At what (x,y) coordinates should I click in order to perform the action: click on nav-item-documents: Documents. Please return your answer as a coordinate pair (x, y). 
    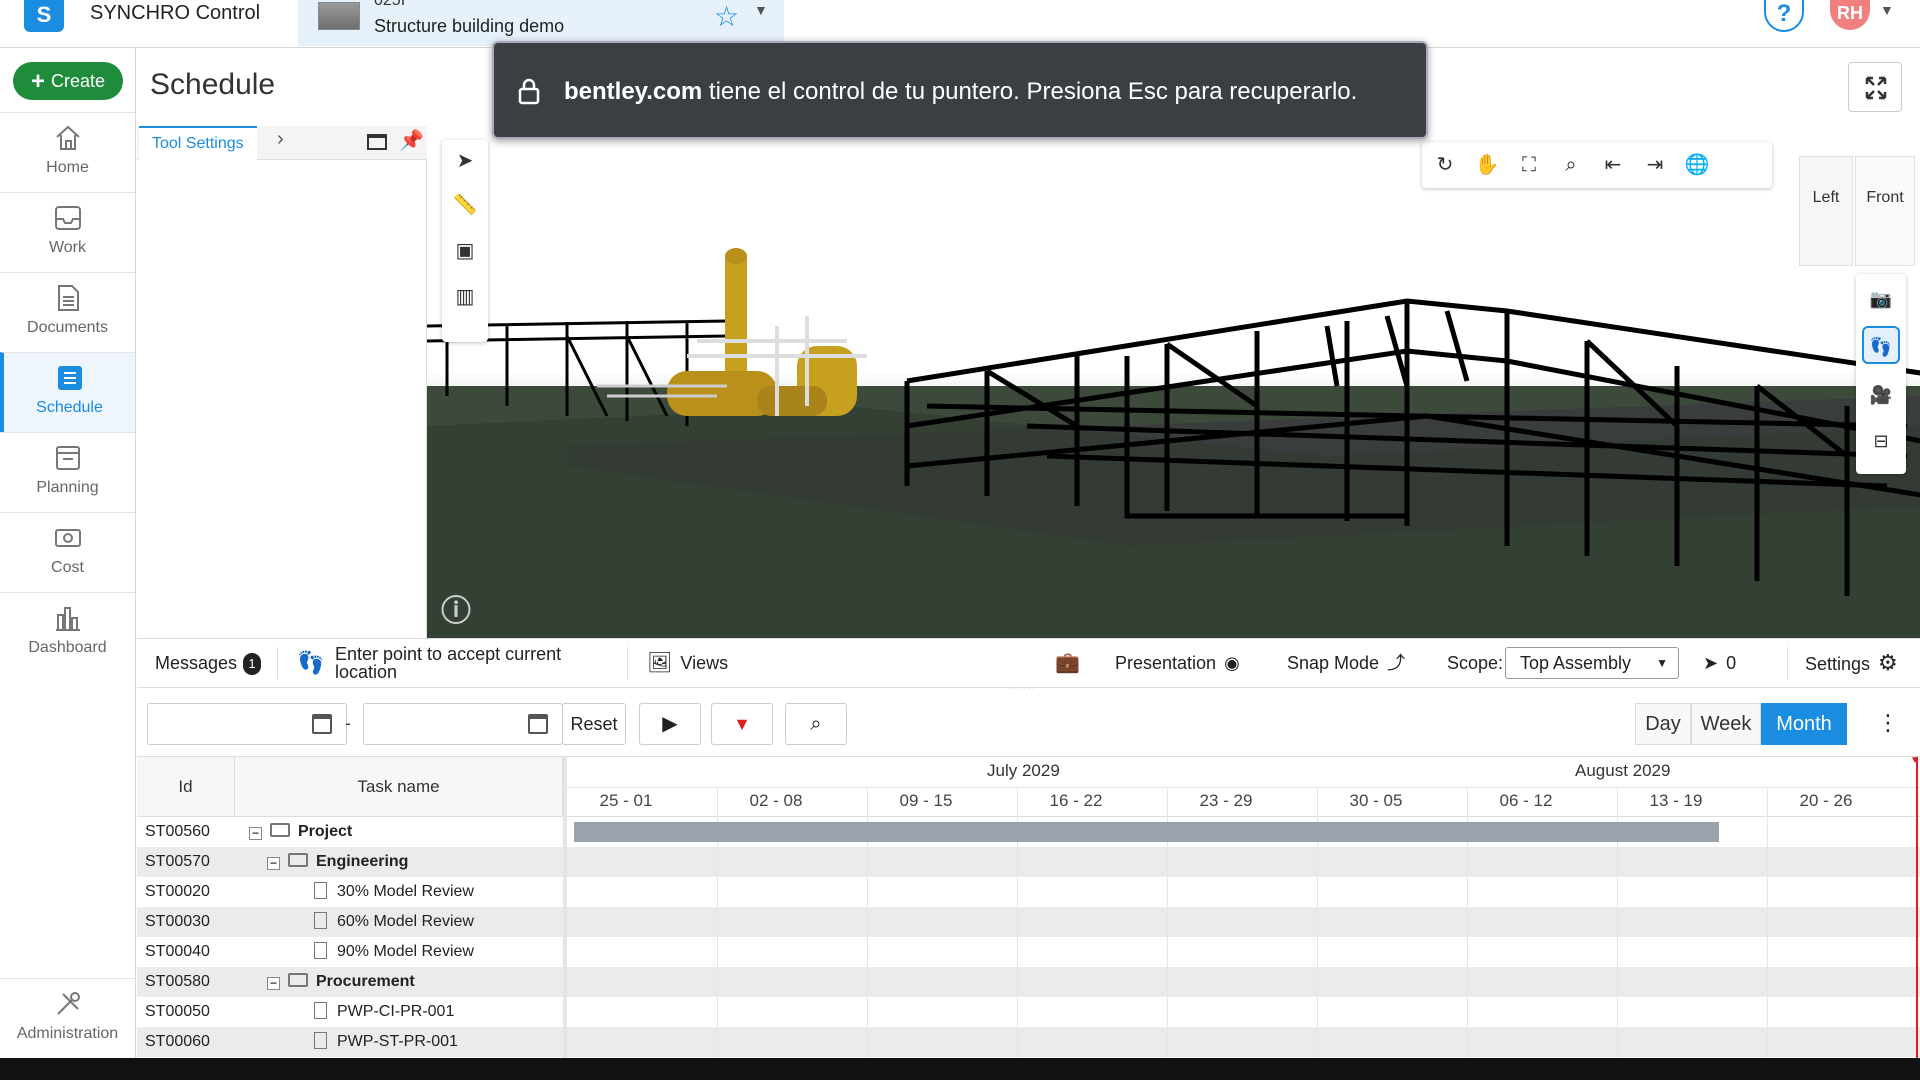
    Looking at the image, I should click on (67, 312).